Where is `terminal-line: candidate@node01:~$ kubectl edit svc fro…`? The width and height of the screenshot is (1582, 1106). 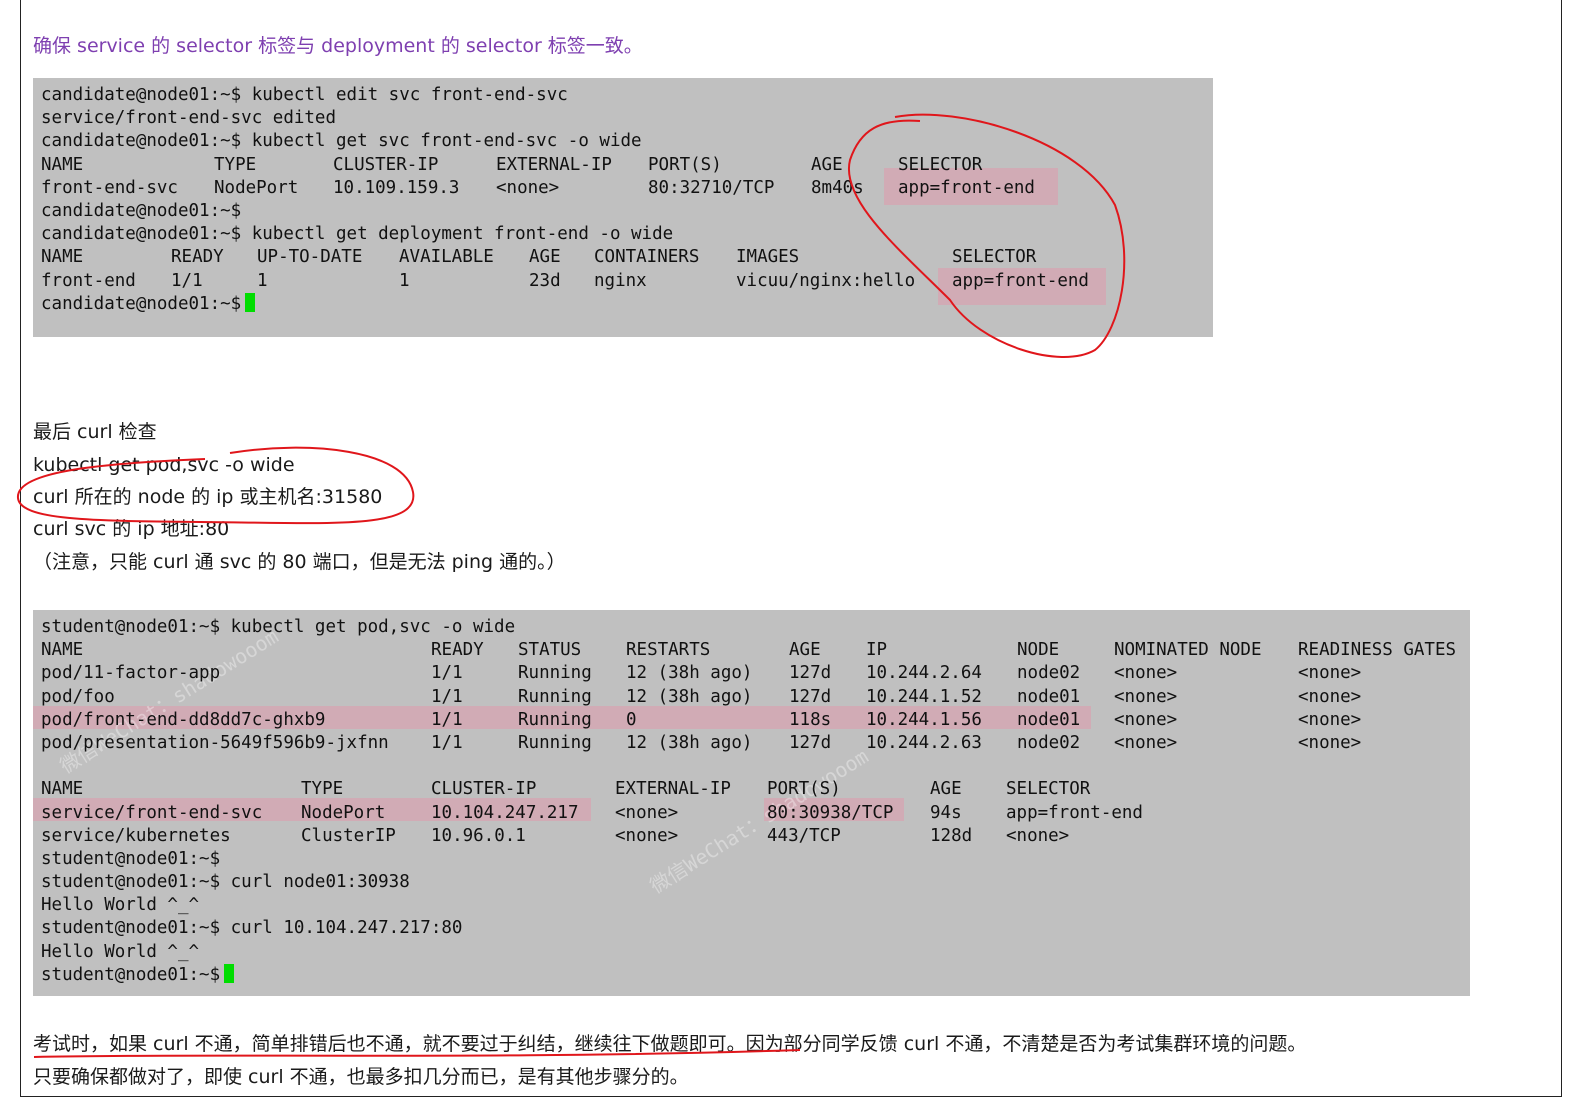 terminal-line: candidate@node01:~$ kubectl edit svc fro… is located at coordinates (623, 95).